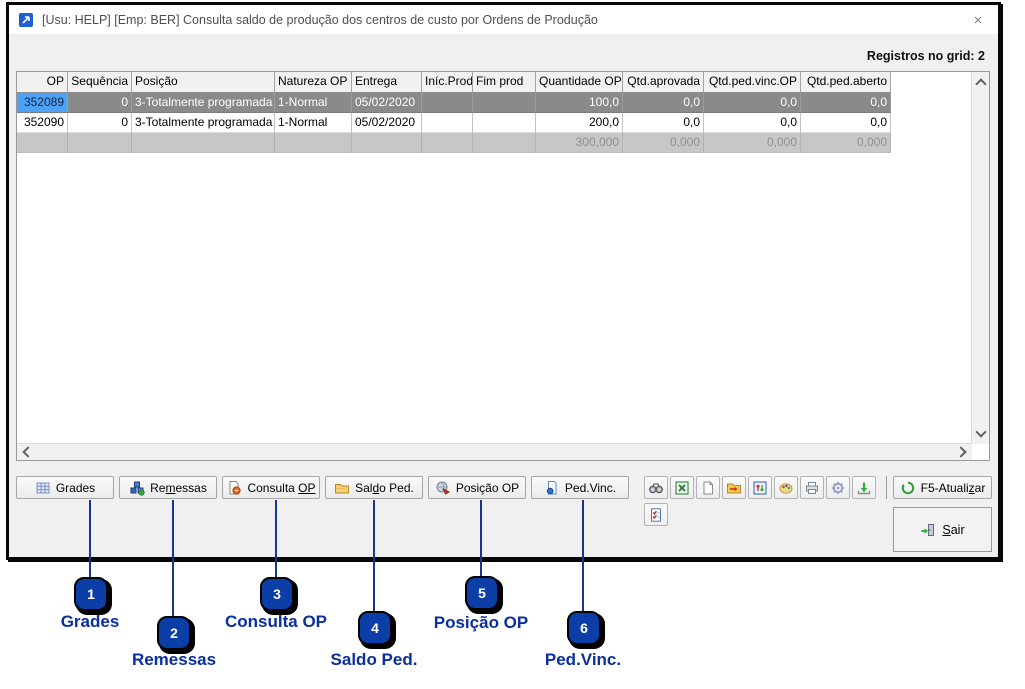 The width and height of the screenshot is (1025, 689). What do you see at coordinates (42, 82) in the screenshot?
I see `column-header-op: OP` at bounding box center [42, 82].